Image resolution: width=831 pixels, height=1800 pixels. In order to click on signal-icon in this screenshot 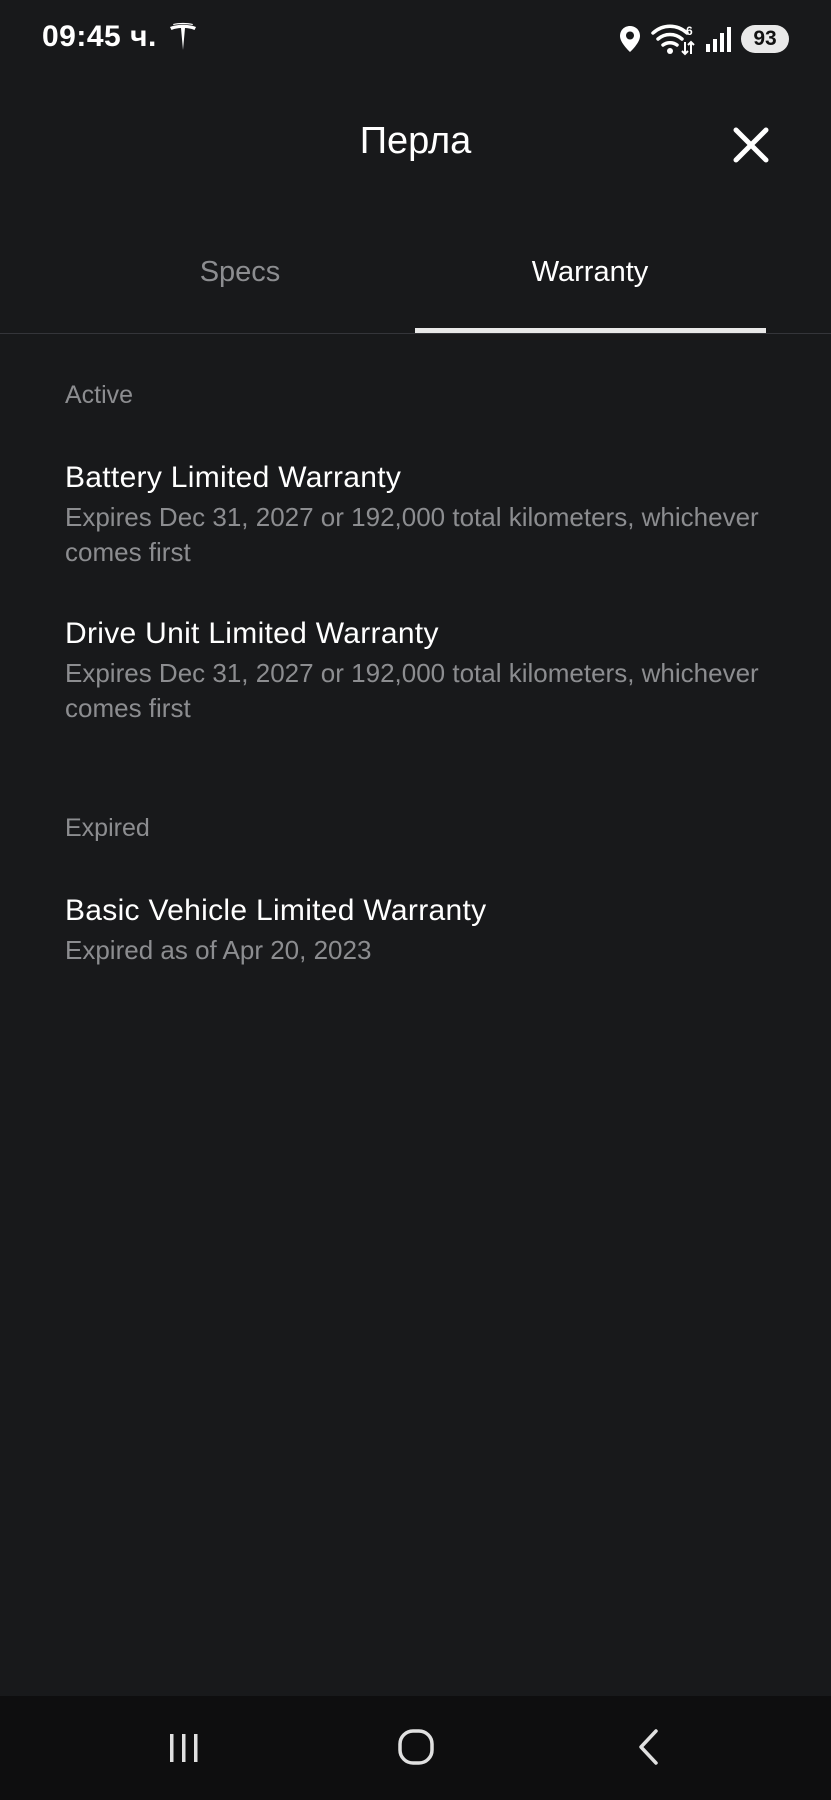, I will do `click(718, 39)`.